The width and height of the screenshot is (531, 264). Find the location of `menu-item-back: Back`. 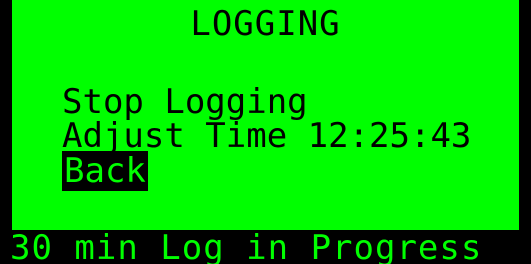

menu-item-back: Back is located at coordinates (105, 171).